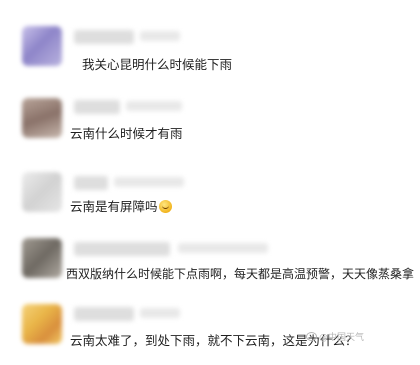 The height and width of the screenshot is (365, 420). Describe the element at coordinates (157, 64) in the screenshot. I see `comment-text: 我关心昆明什么时候能下雨` at that location.